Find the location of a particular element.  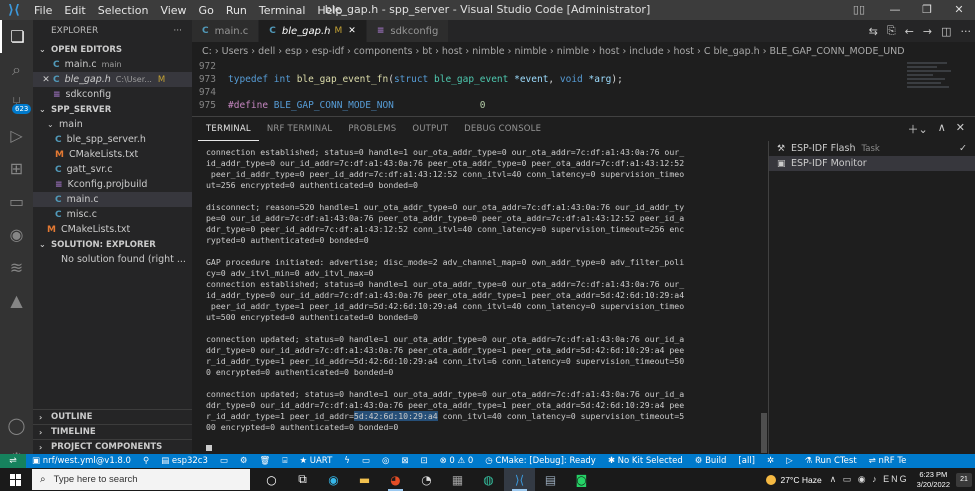

project-section: ⌄ SPP_SERVER is located at coordinates (112, 109).